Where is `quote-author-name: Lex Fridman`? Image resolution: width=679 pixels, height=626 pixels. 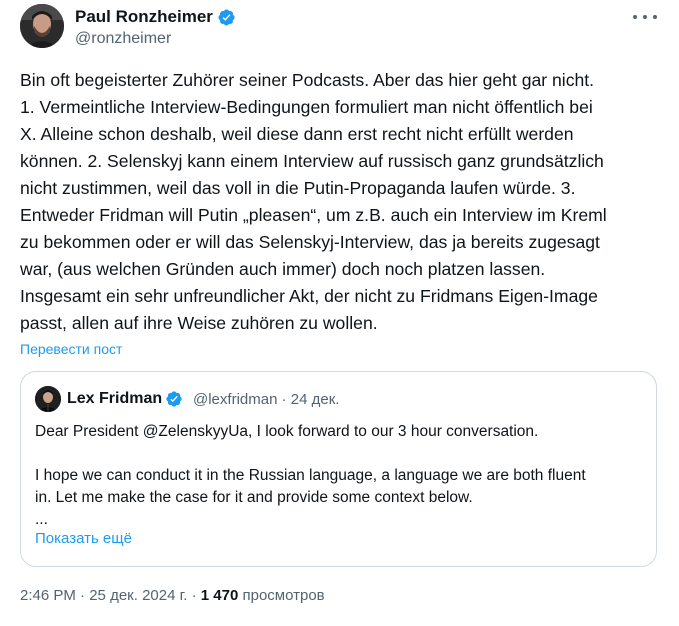
quote-author-name: Lex Fridman is located at coordinates (125, 399).